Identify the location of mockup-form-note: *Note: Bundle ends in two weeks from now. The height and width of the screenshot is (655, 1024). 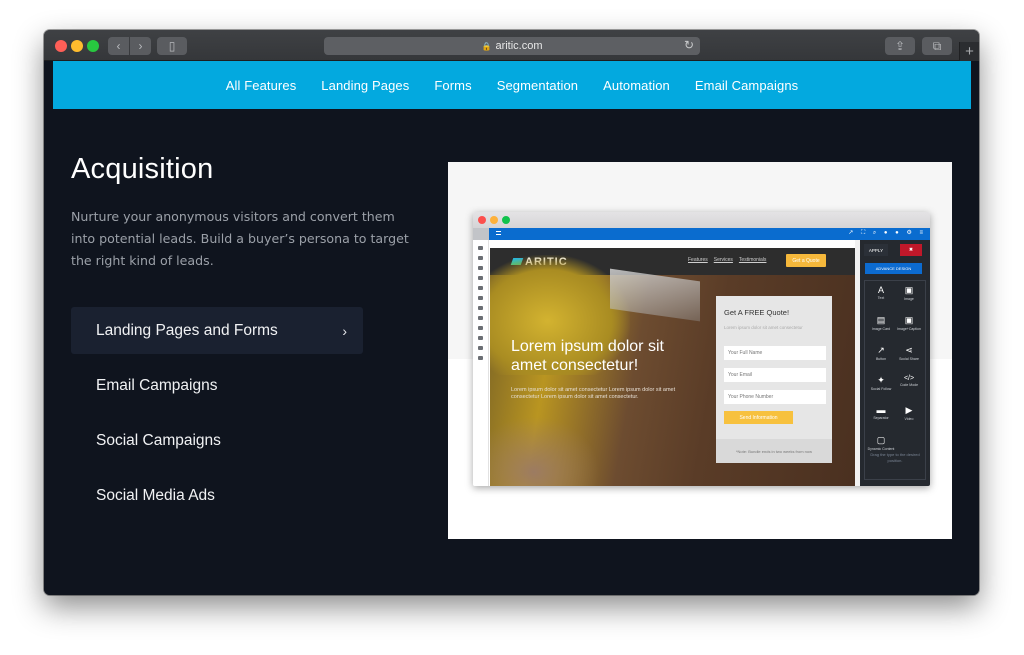
(774, 451).